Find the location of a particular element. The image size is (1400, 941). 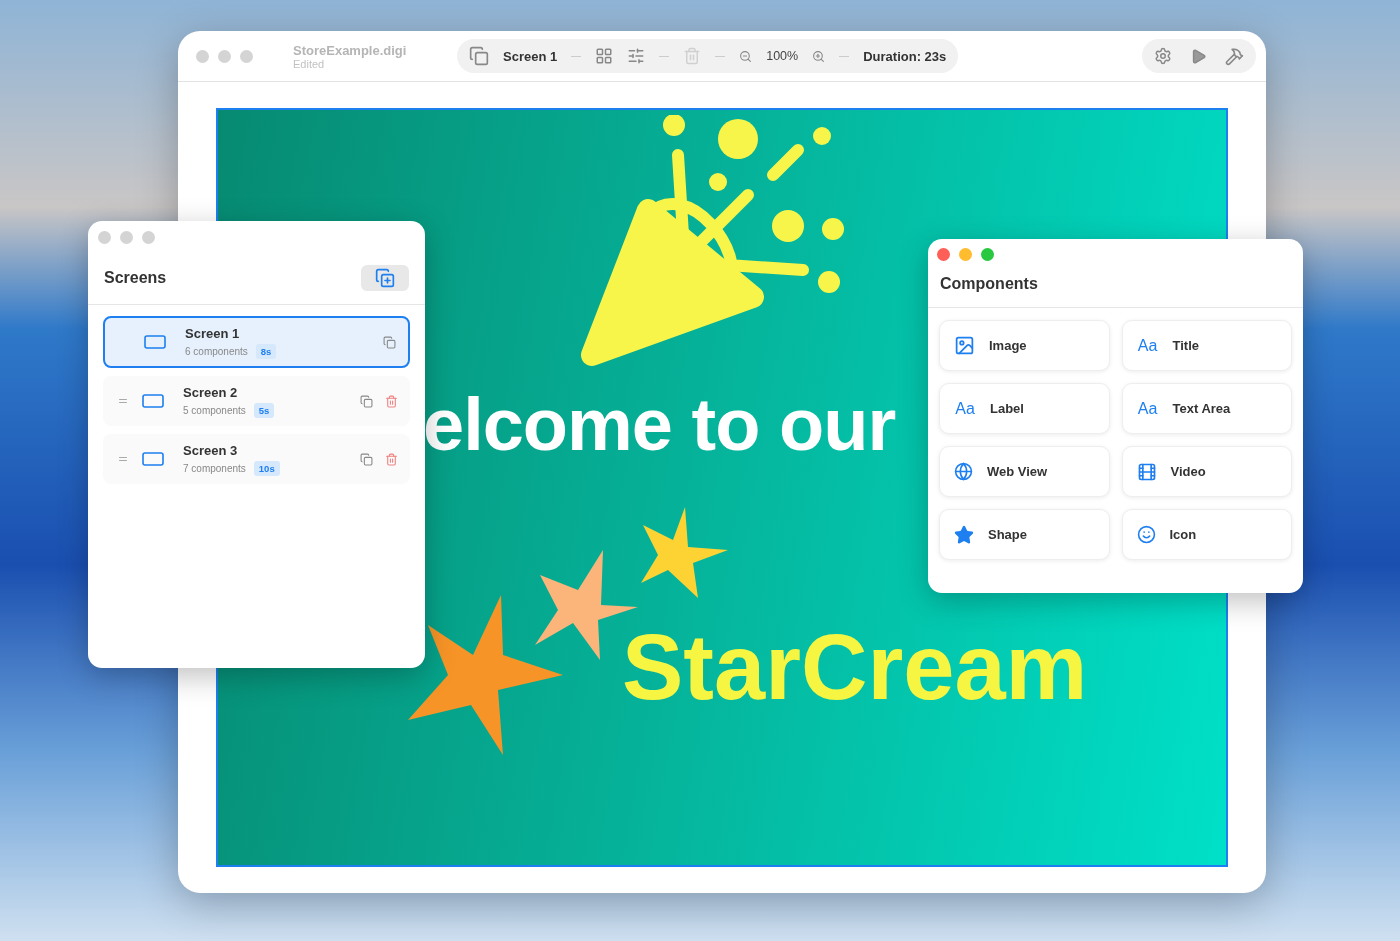

duration-badge: 10s is located at coordinates (266, 468).